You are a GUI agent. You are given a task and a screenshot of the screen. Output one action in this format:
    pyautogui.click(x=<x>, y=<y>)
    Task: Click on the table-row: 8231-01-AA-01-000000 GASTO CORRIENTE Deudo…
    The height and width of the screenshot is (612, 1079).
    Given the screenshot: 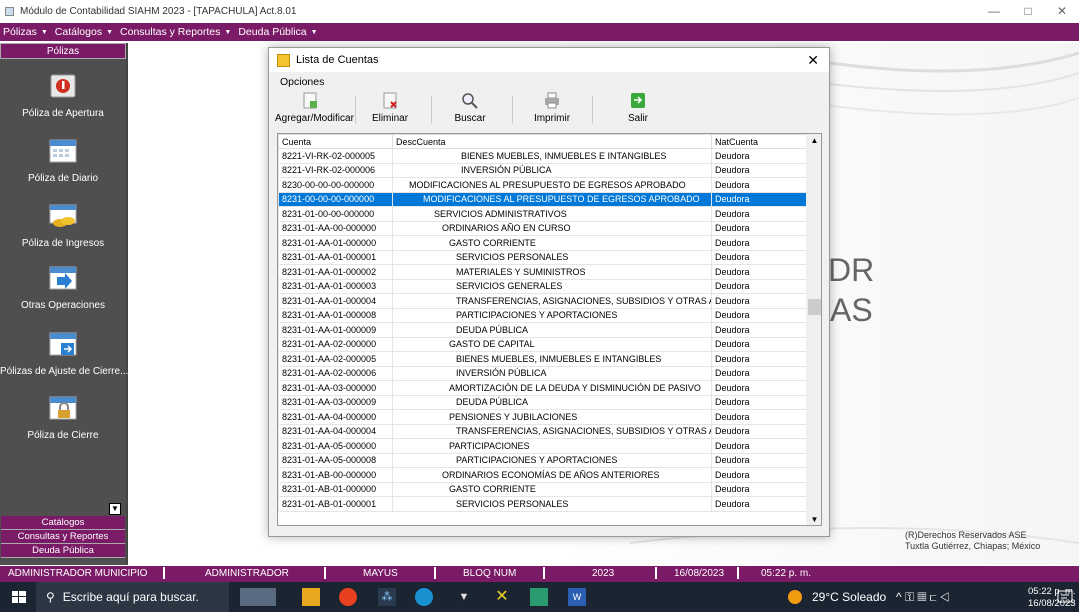 What is the action you would take?
    pyautogui.click(x=542, y=243)
    